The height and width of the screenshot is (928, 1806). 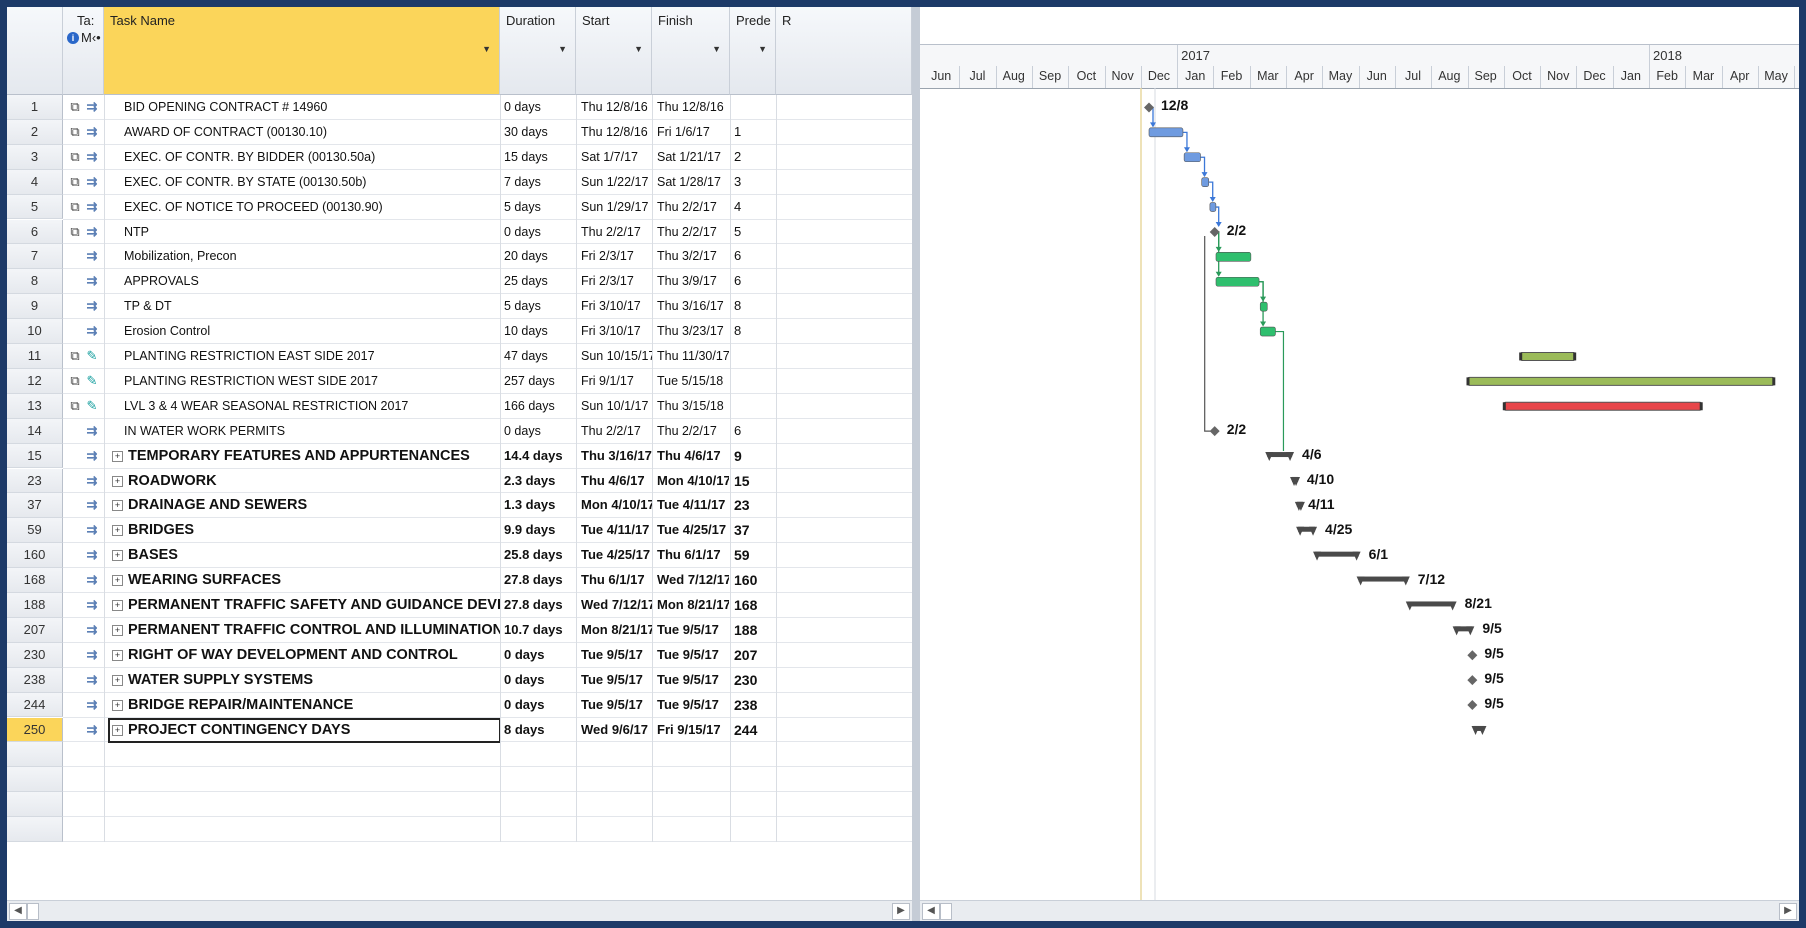 I want to click on column-header-task-mode: Ta: i M‹•, so click(x=83, y=51).